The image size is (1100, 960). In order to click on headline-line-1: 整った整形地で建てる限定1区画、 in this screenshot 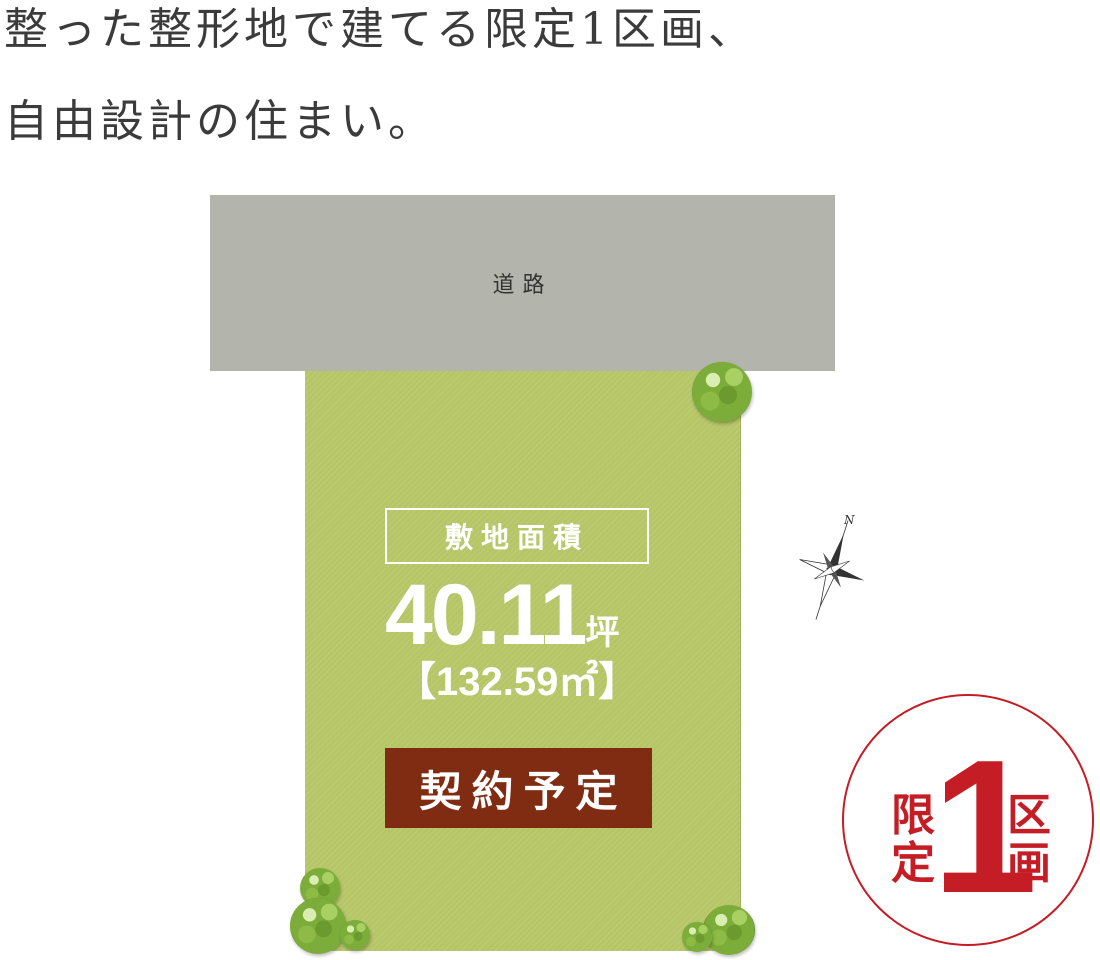, I will do `click(380, 29)`.